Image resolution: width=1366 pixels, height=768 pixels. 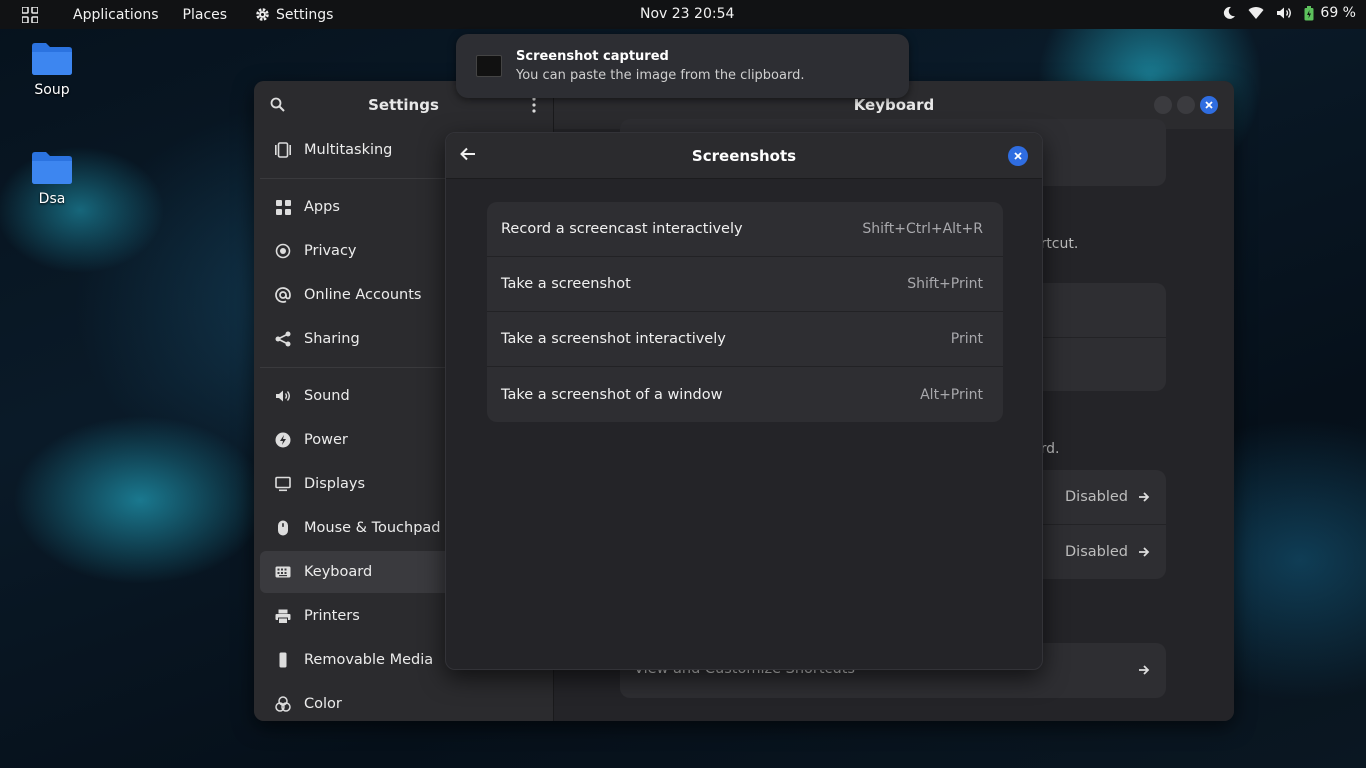 I want to click on sidebar-title: Settings, so click(x=403, y=105).